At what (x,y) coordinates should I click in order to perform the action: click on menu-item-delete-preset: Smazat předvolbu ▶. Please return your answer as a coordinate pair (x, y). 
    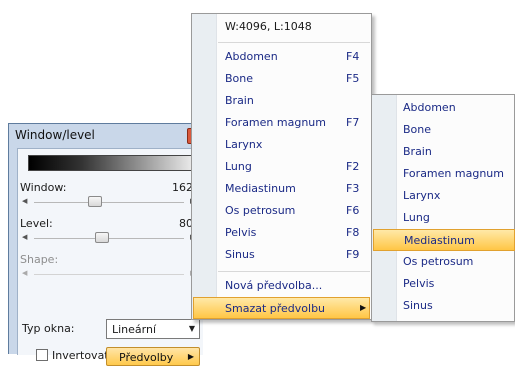
    Looking at the image, I should click on (281, 308).